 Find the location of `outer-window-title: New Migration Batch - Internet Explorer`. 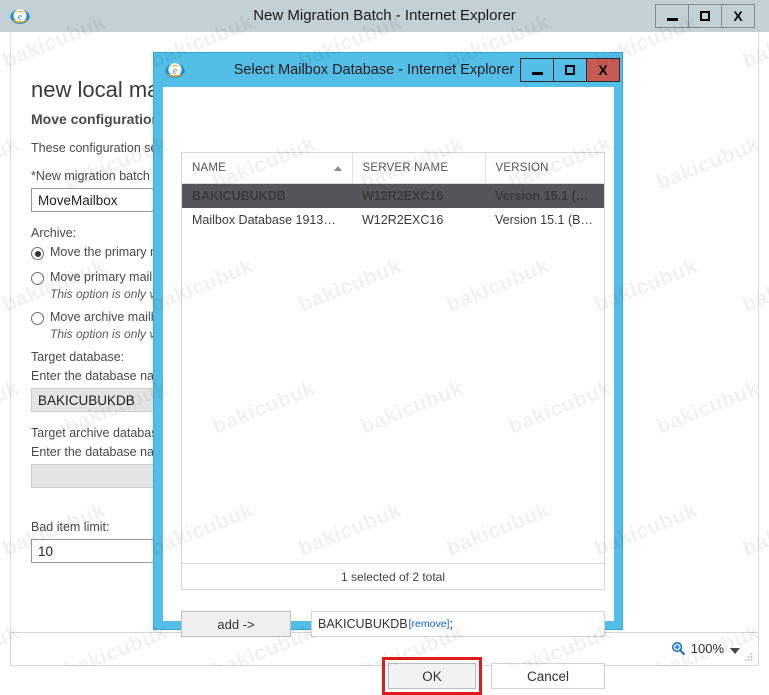

outer-window-title: New Migration Batch - Internet Explorer is located at coordinates (384, 15).